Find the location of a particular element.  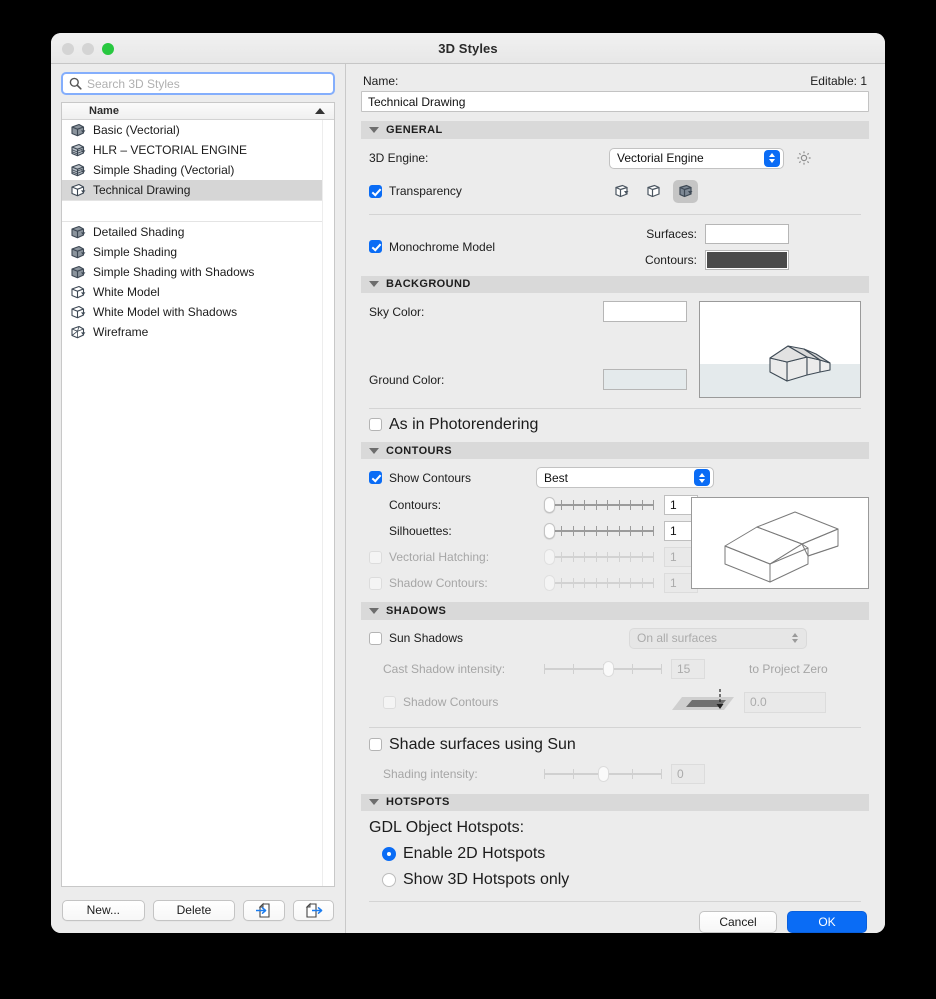

shadow-contours-checkbox is located at coordinates (389, 702).